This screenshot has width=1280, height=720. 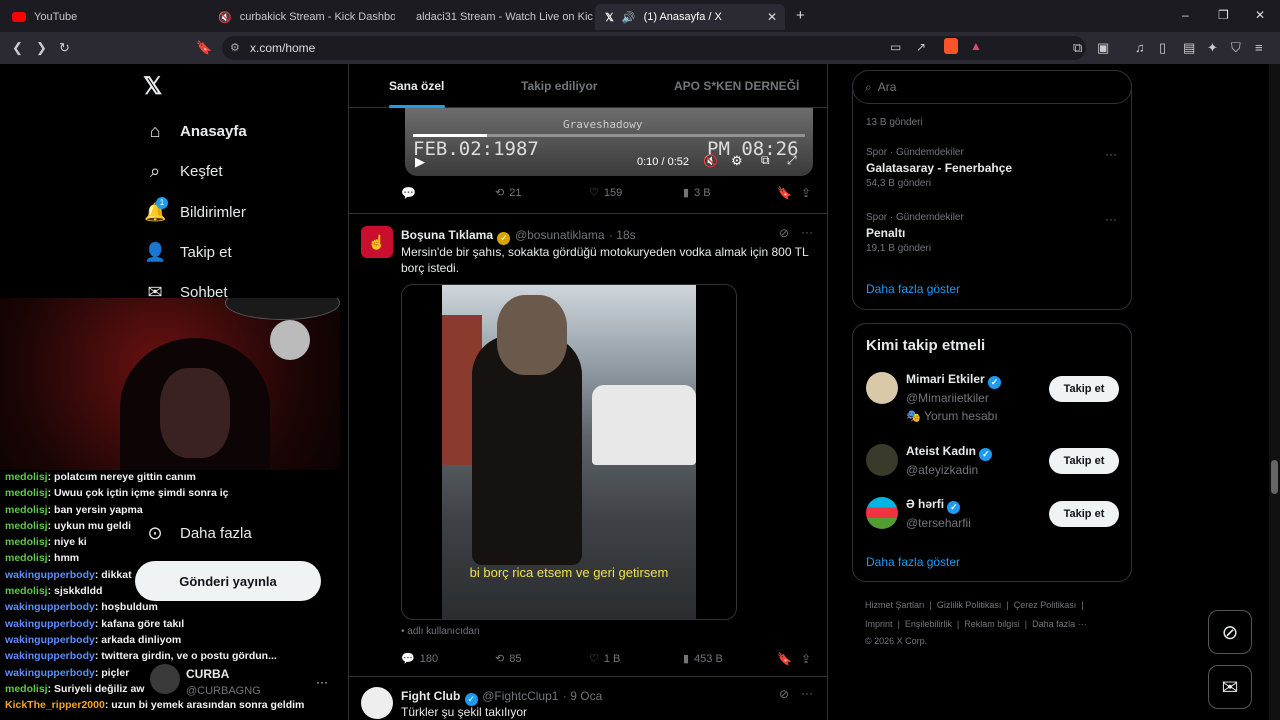 What do you see at coordinates (913, 562) in the screenshot?
I see `show-more-follow-link: Daha fazla göster` at bounding box center [913, 562].